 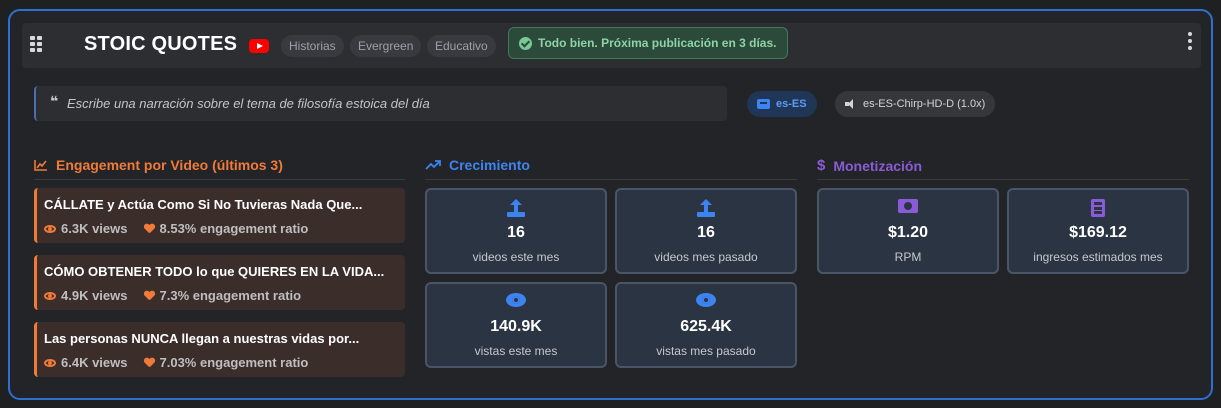 What do you see at coordinates (1098, 208) in the screenshot?
I see `calculator-icon` at bounding box center [1098, 208].